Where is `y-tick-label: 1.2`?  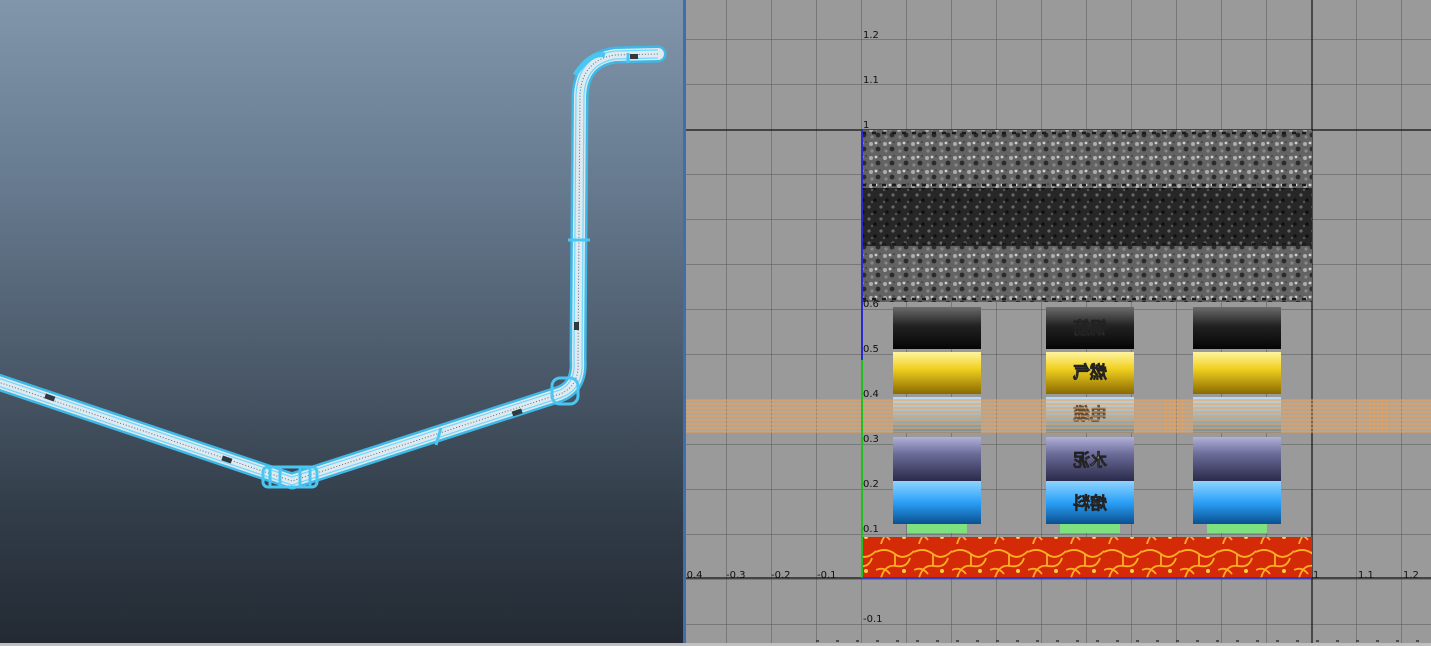 y-tick-label: 1.2 is located at coordinates (871, 35).